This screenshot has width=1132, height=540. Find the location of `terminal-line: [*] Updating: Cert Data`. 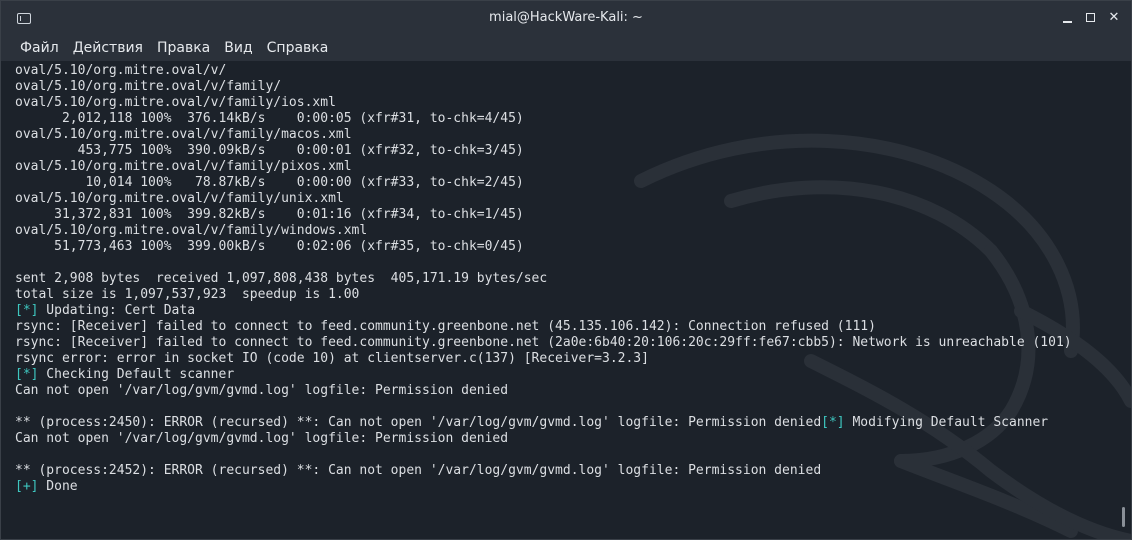

terminal-line: [*] Updating: Cert Data is located at coordinates (563, 311).